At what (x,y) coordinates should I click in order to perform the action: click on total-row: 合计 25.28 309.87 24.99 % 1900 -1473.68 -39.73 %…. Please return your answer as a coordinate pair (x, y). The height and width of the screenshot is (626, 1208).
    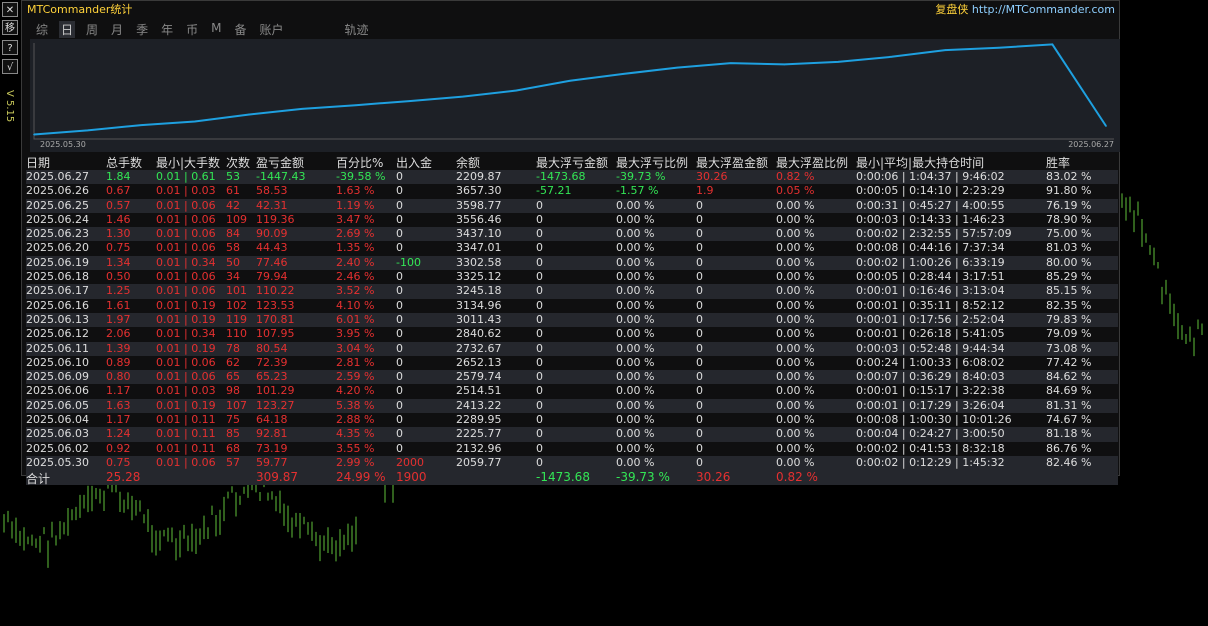
    Looking at the image, I should click on (572, 478).